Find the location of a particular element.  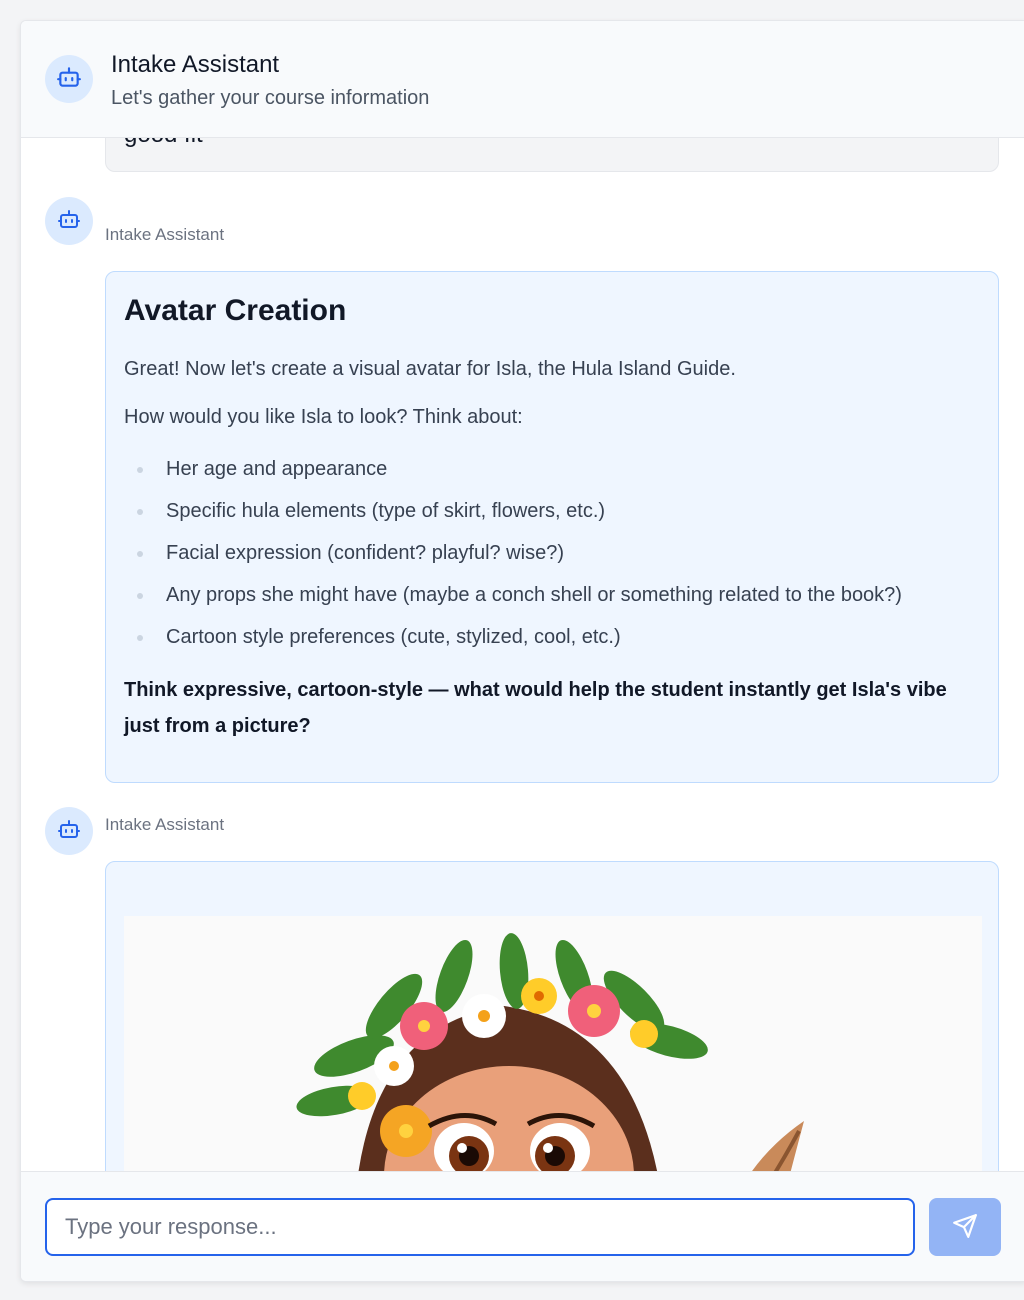

isla-avatar-illustration is located at coordinates (550, 1052).